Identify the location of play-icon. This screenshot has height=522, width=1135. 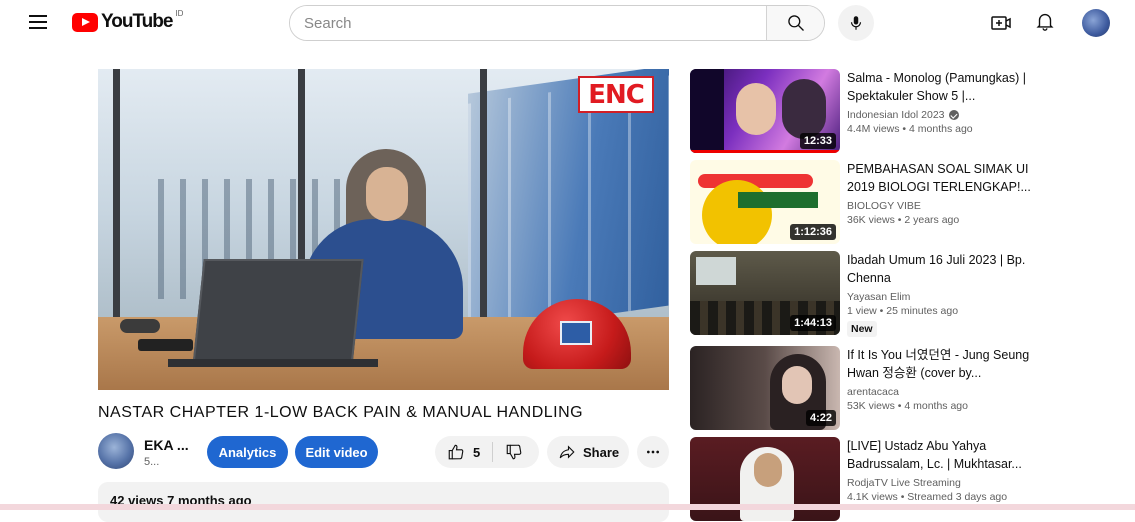
(85, 22).